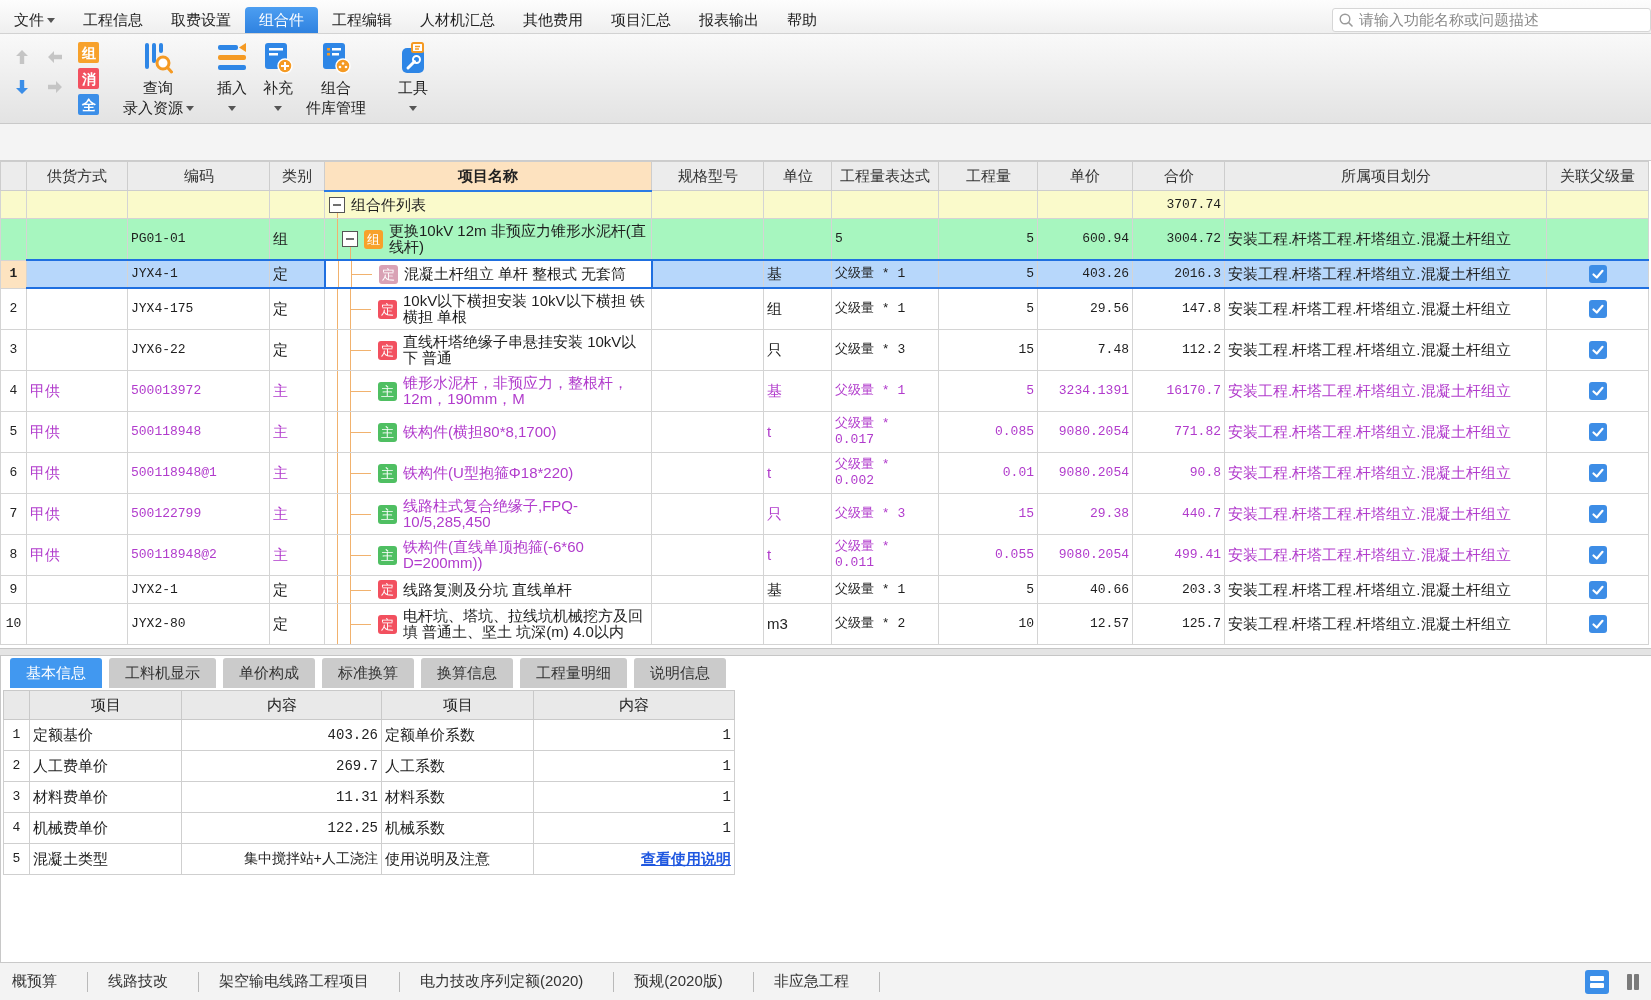 The width and height of the screenshot is (1651, 1000). Describe the element at coordinates (198, 514) in the screenshot. I see `code-cell: 500122799` at that location.